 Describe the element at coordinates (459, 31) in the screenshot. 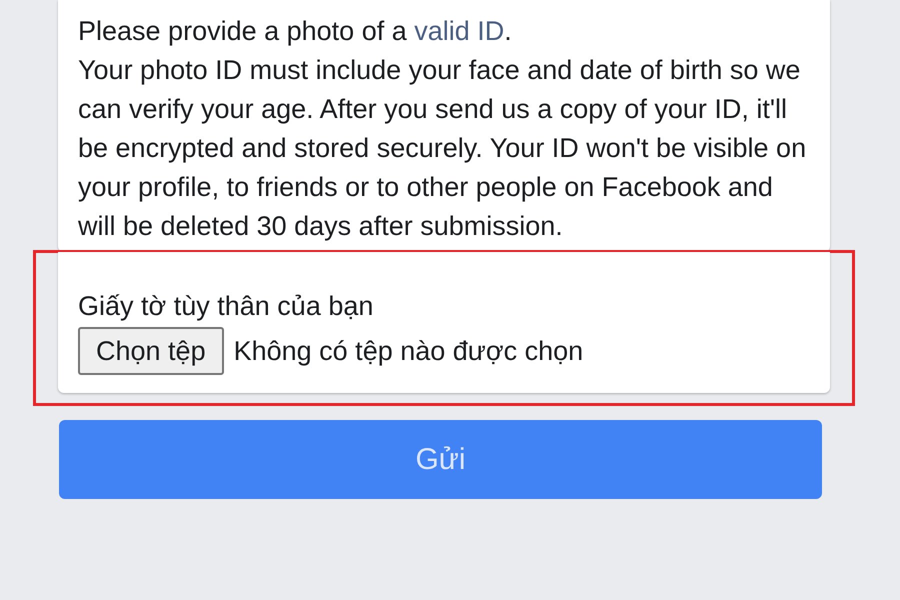

I see `valid-id-link: valid ID` at that location.